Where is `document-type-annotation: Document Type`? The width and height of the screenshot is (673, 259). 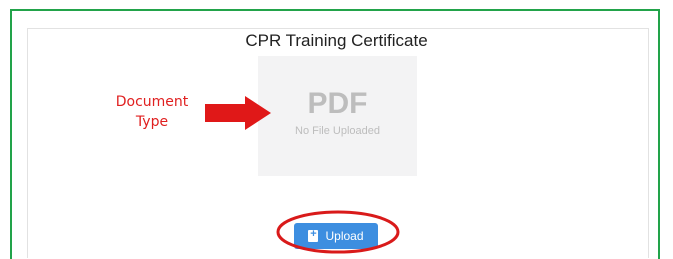
document-type-annotation: Document Type is located at coordinates (152, 112).